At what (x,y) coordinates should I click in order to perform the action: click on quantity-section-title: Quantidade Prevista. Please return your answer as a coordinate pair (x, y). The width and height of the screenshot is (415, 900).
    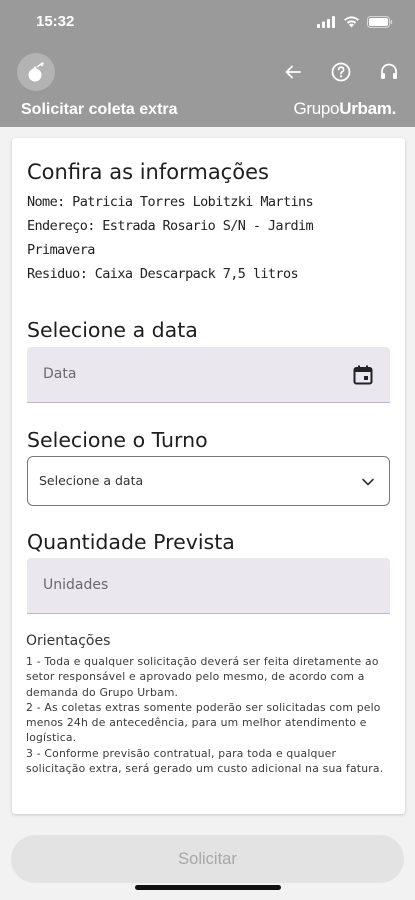
    Looking at the image, I should click on (131, 542).